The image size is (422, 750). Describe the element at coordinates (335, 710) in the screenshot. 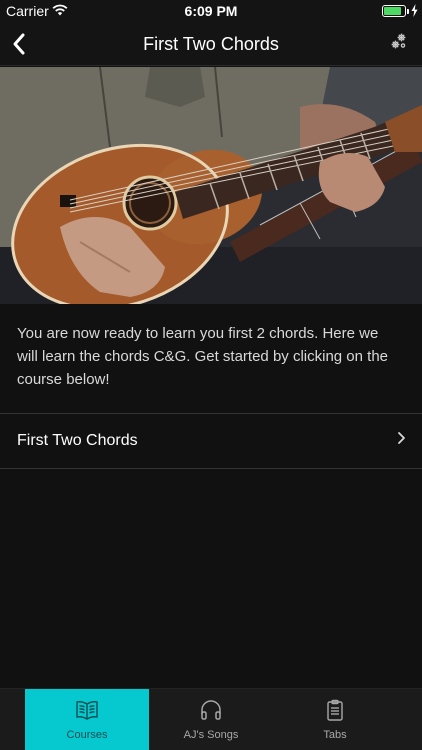

I see `clipboard-icon` at that location.